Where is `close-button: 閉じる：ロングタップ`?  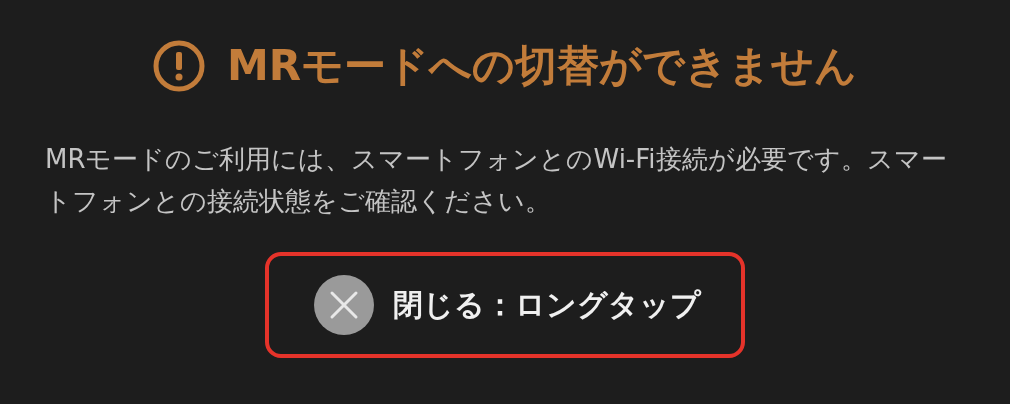 close-button: 閉じる：ロングタップ is located at coordinates (505, 305).